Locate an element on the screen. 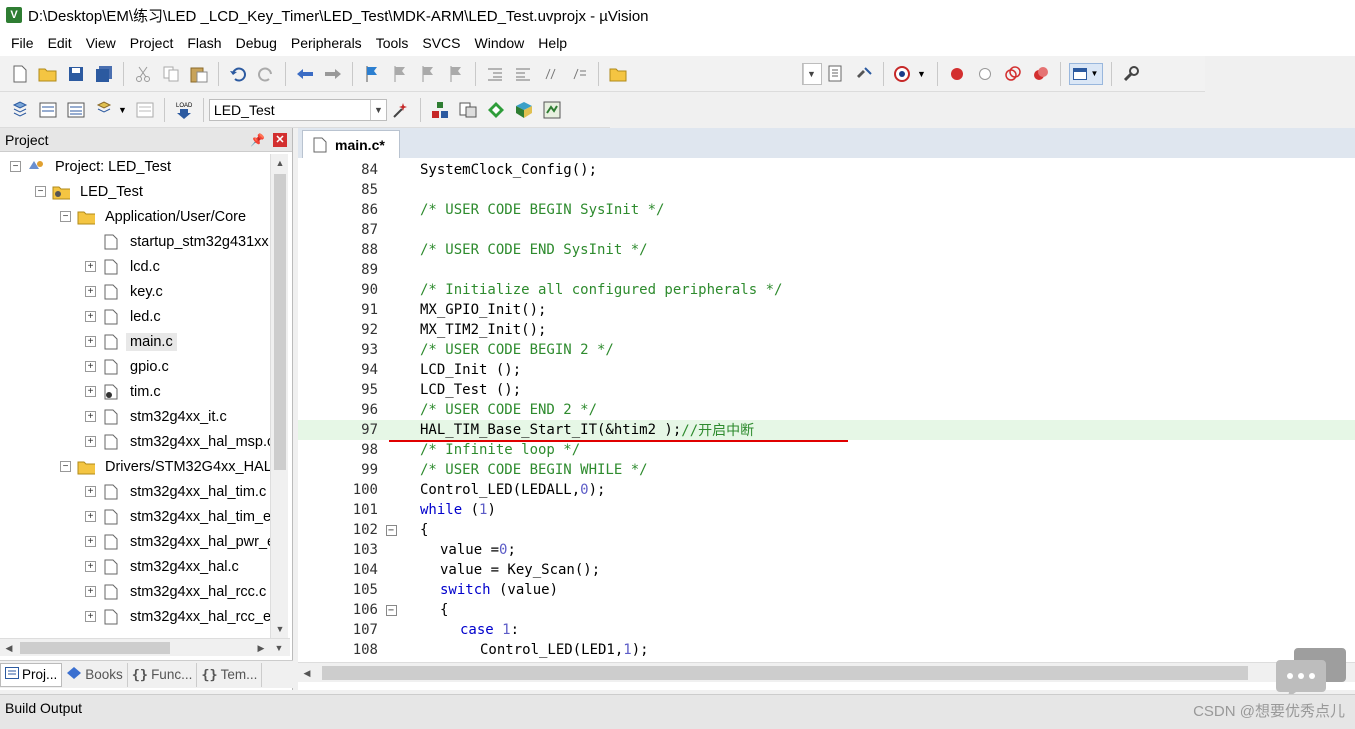 This screenshot has height=729, width=1355. translate-icon is located at coordinates (20, 110).